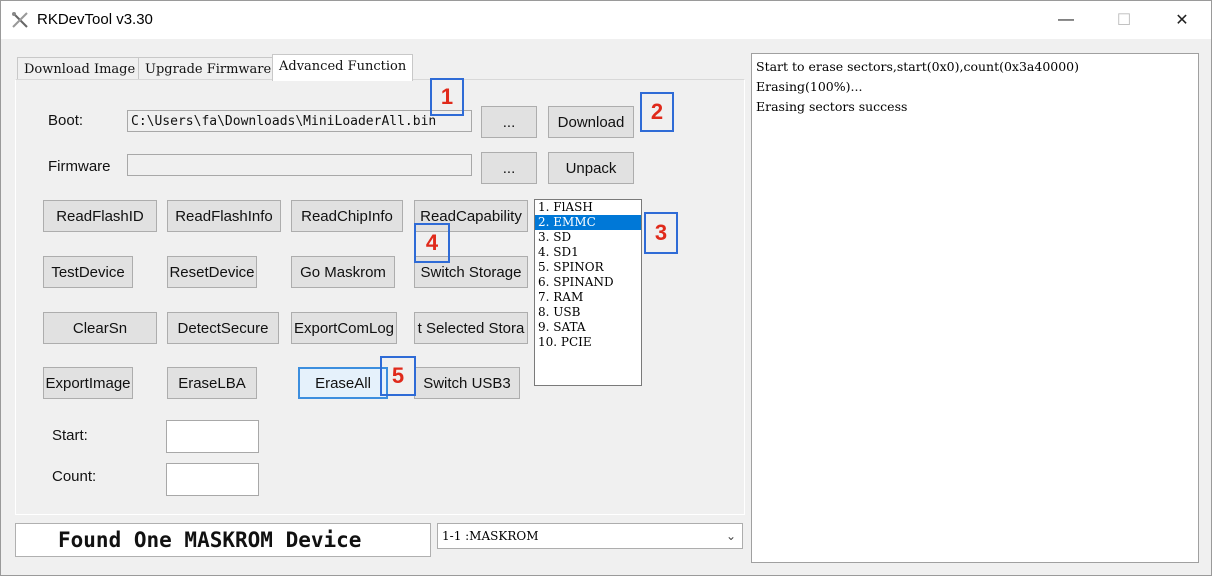 This screenshot has width=1212, height=576. What do you see at coordinates (212, 436) in the screenshot?
I see `start-field` at bounding box center [212, 436].